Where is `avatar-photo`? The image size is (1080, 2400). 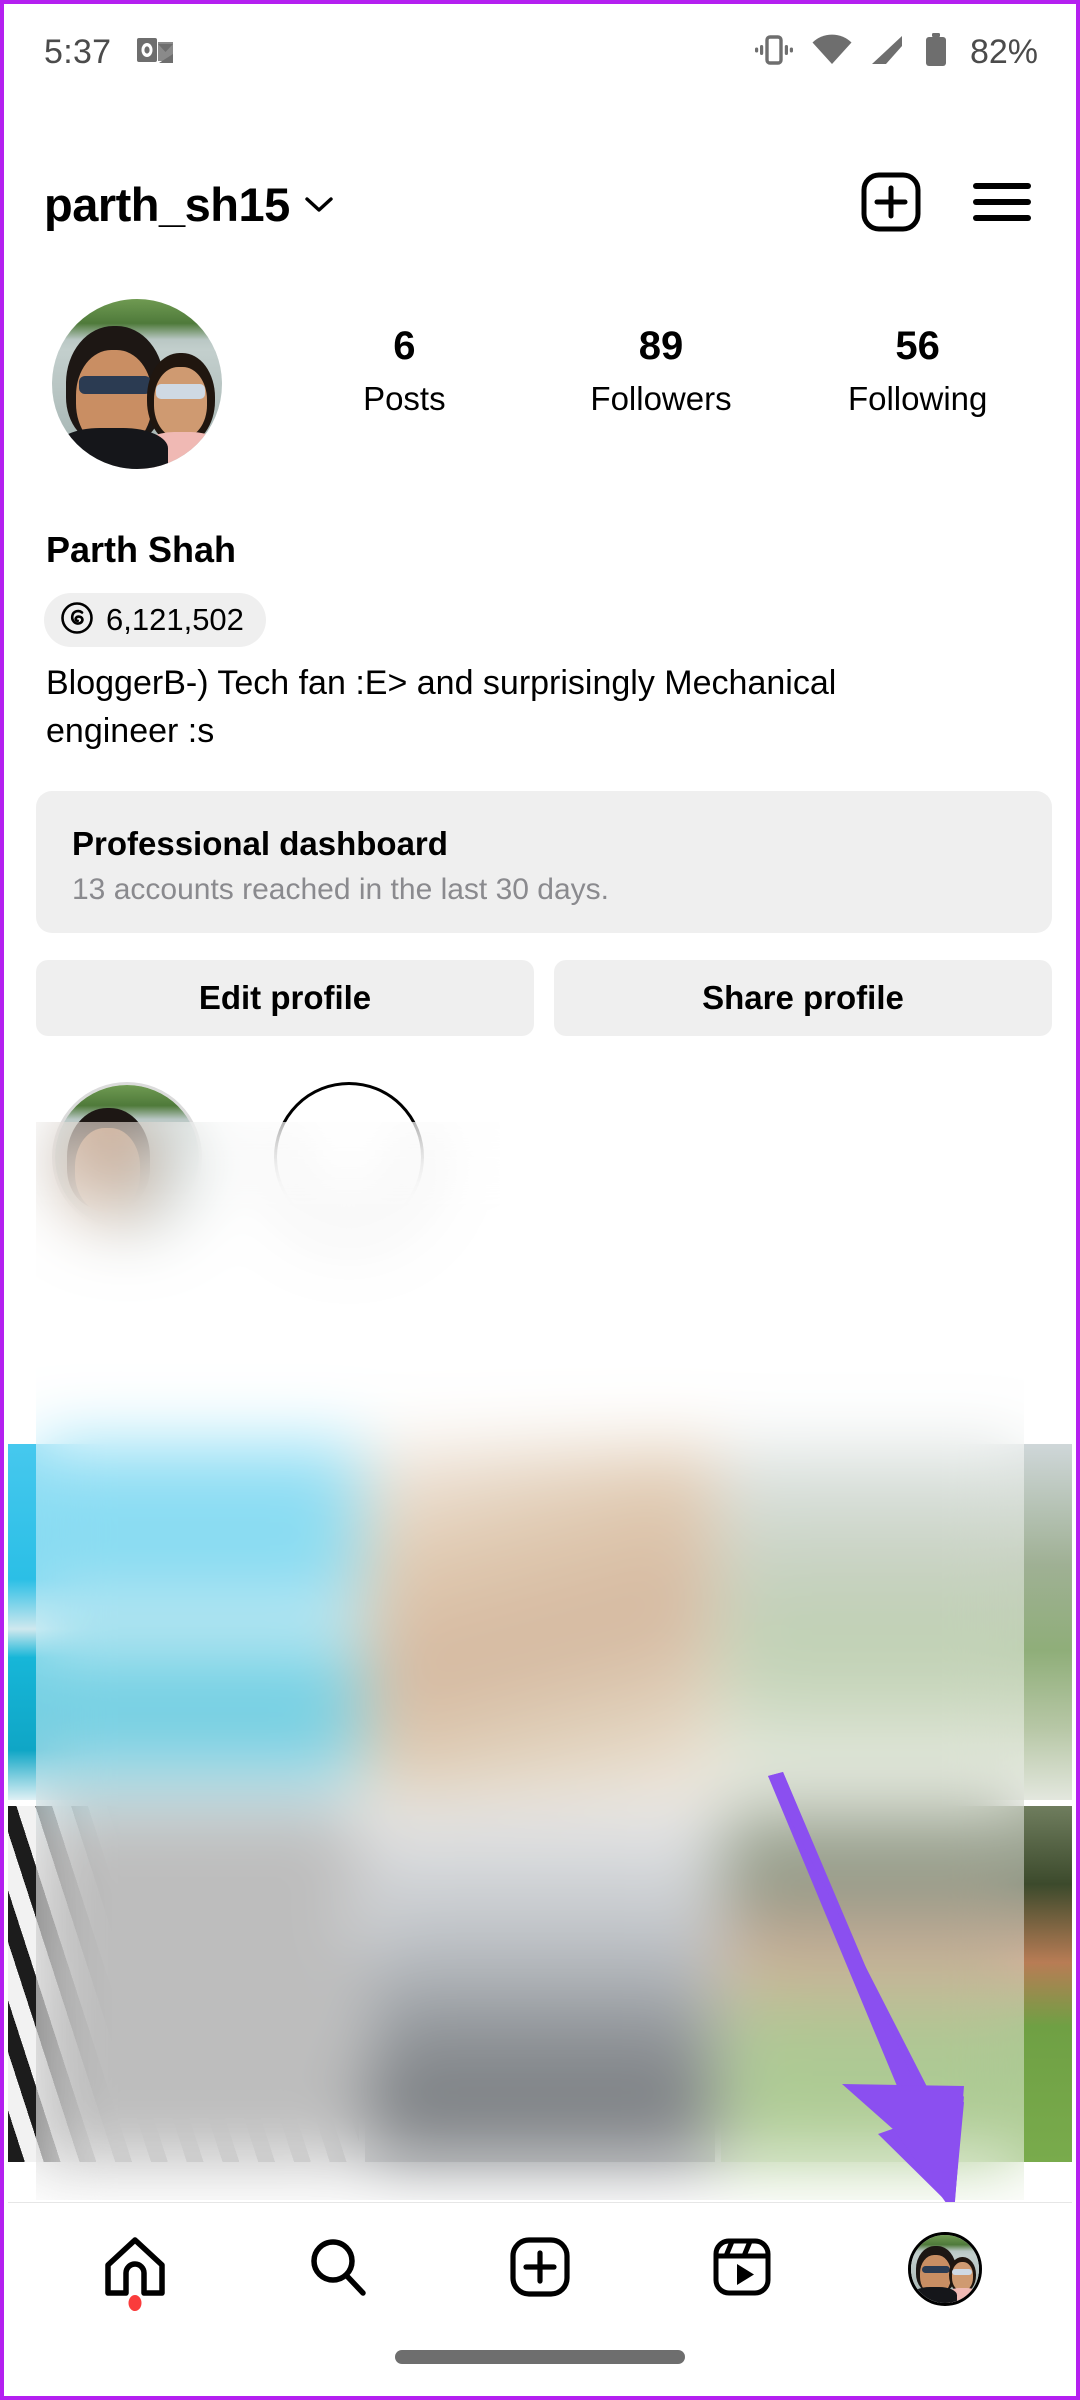 avatar-photo is located at coordinates (137, 384).